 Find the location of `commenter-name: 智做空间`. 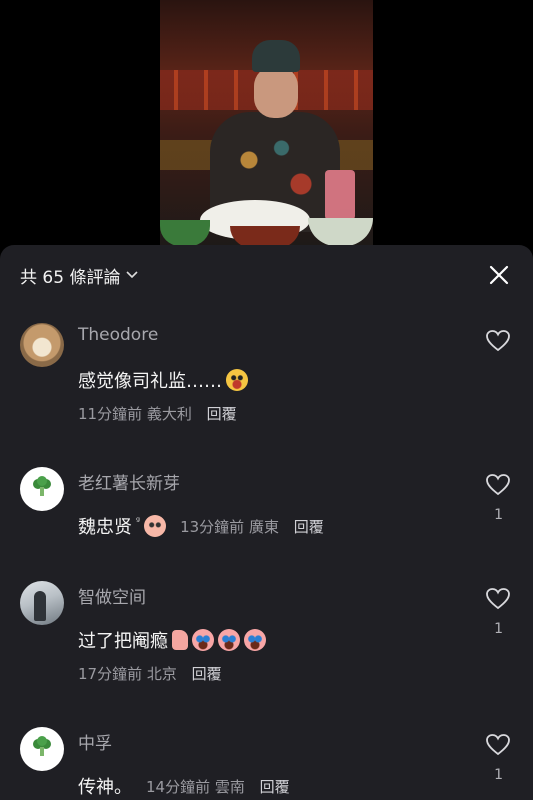

commenter-name: 智做空间 is located at coordinates (112, 595).